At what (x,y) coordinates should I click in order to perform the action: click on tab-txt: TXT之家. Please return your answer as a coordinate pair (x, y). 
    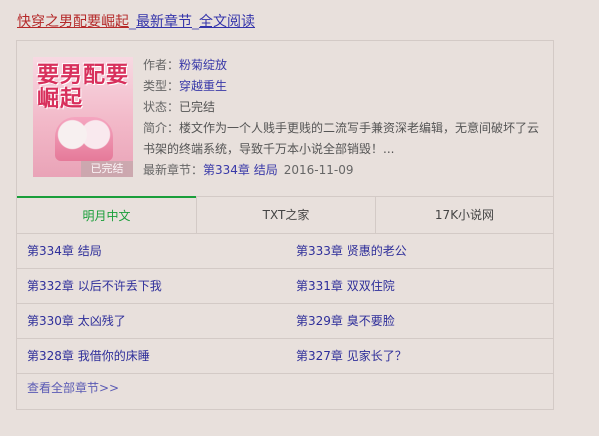
    Looking at the image, I should click on (285, 215).